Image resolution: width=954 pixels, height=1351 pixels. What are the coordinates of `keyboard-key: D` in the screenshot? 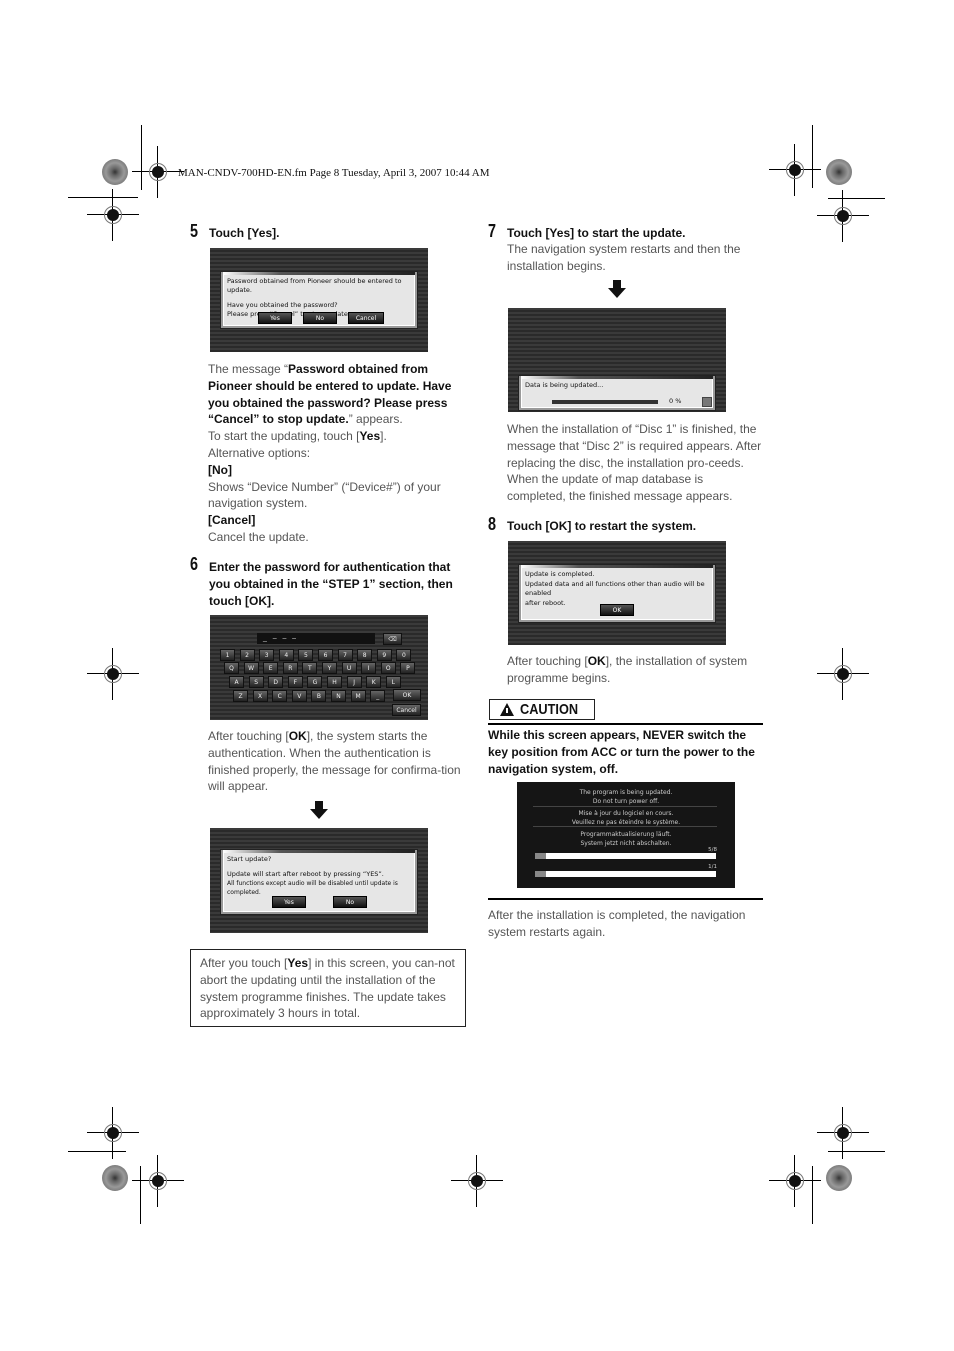 It's located at (276, 682).